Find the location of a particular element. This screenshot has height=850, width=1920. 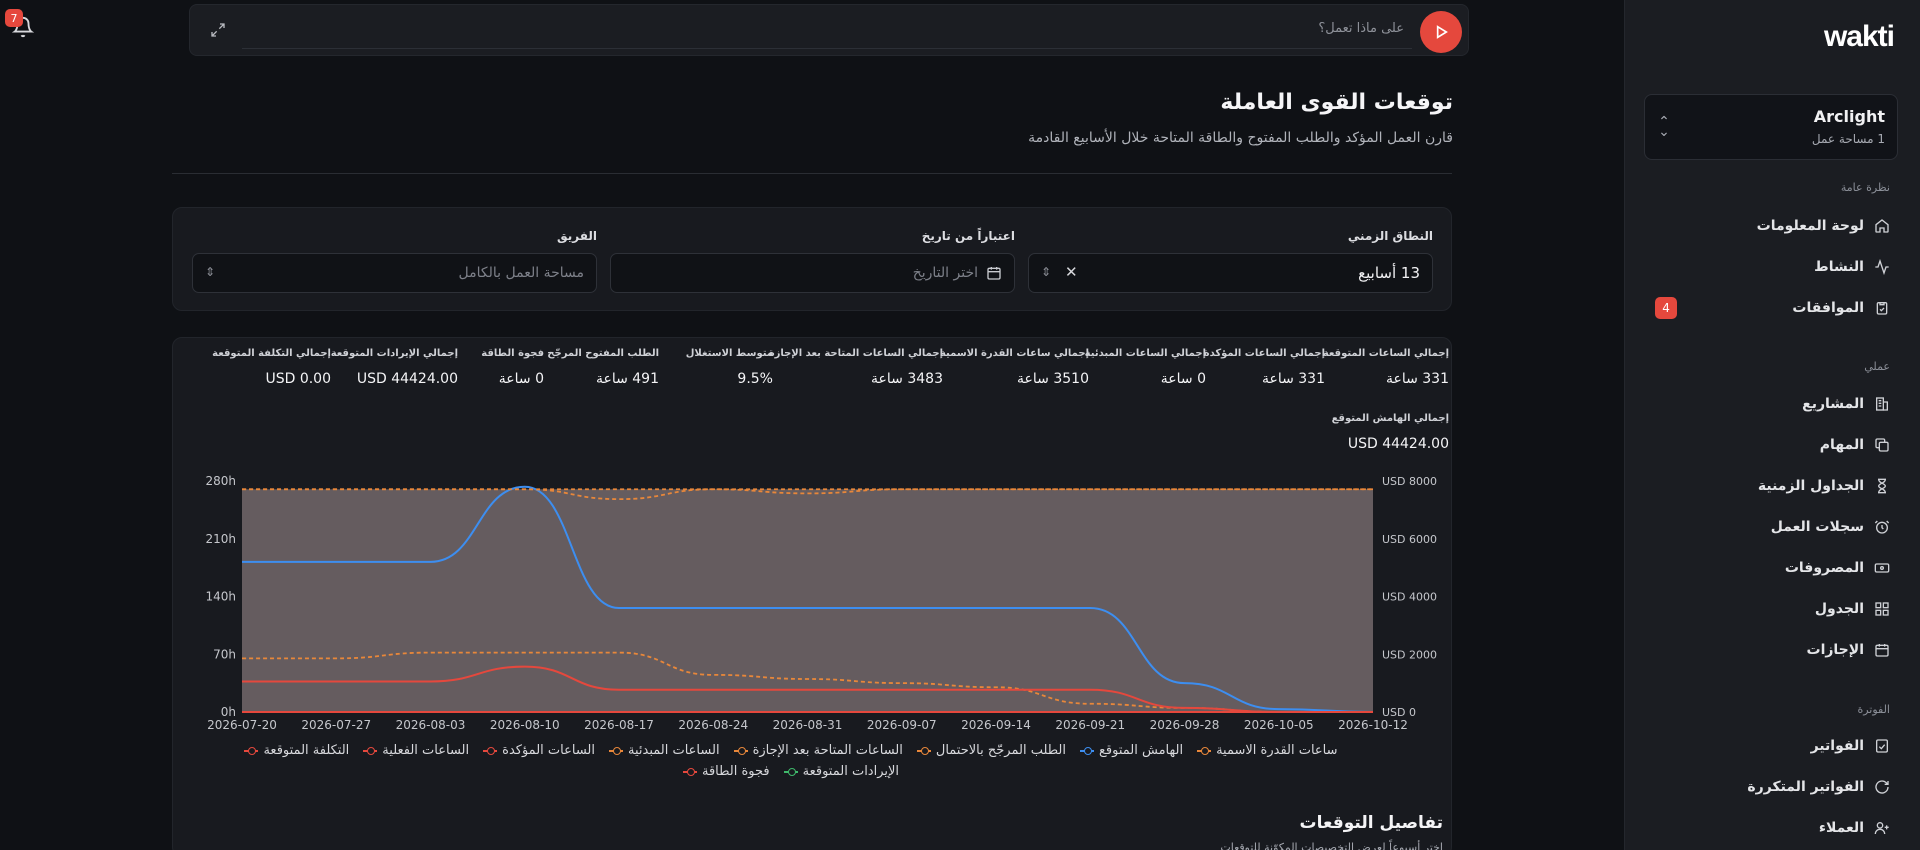

y-right-tick-label: USD 6000 is located at coordinates (1409, 539).